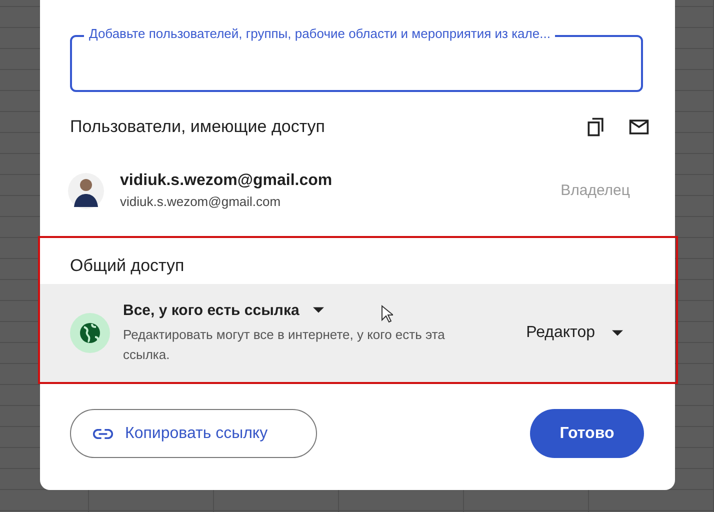 The height and width of the screenshot is (512, 714). Describe the element at coordinates (201, 201) in the screenshot. I see `user-email: vidiuk.s.wezom@gmail.com` at that location.